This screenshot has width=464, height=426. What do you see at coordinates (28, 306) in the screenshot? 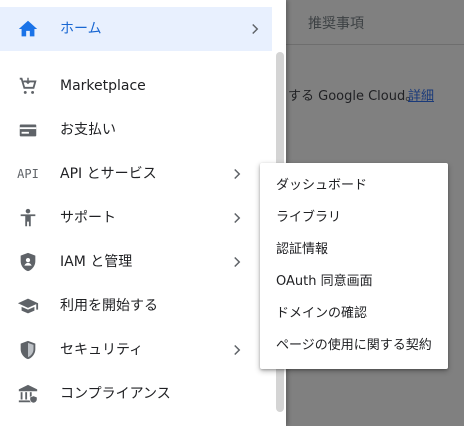
I see `graduation-cap-icon` at bounding box center [28, 306].